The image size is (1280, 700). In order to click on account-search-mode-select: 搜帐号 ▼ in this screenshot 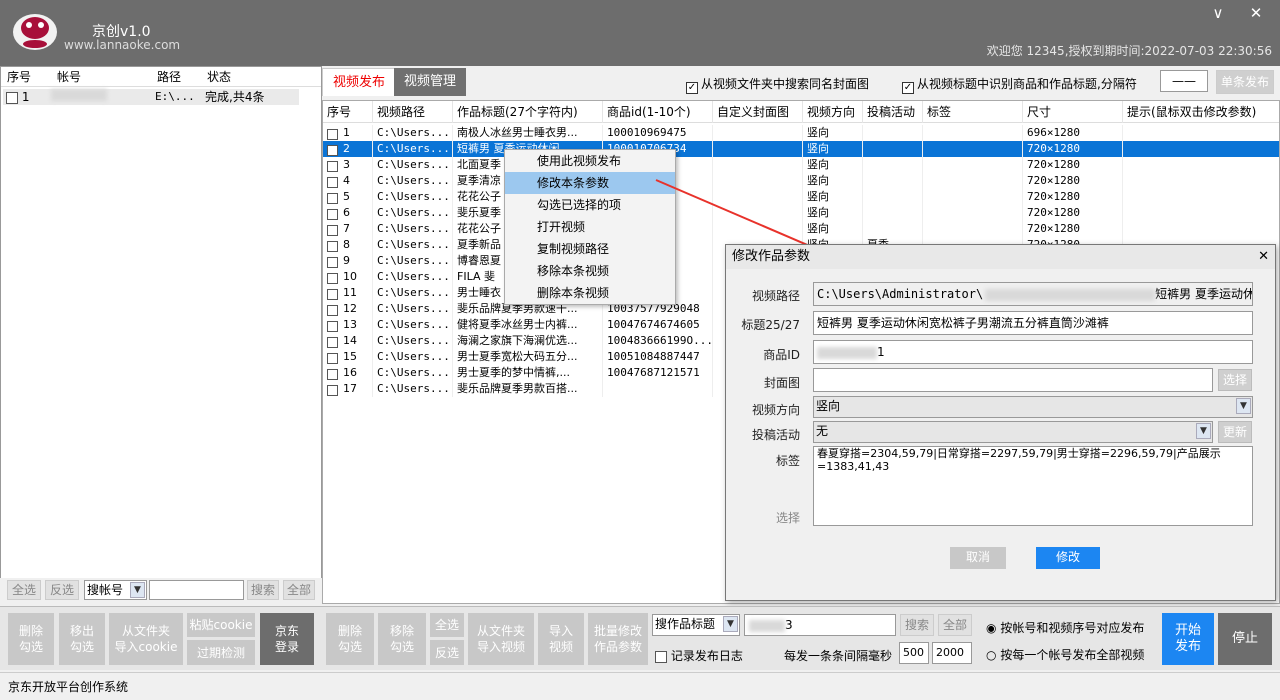, I will do `click(115, 590)`.